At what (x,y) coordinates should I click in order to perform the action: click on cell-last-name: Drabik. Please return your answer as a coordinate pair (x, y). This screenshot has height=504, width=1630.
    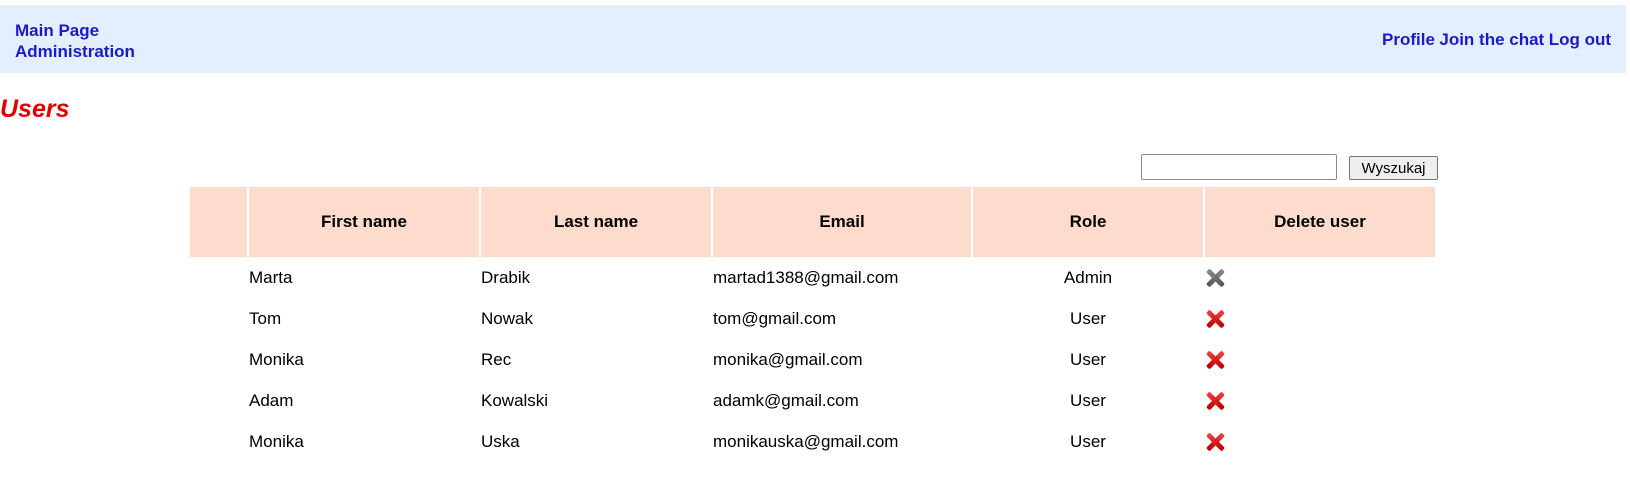
    Looking at the image, I should click on (506, 277).